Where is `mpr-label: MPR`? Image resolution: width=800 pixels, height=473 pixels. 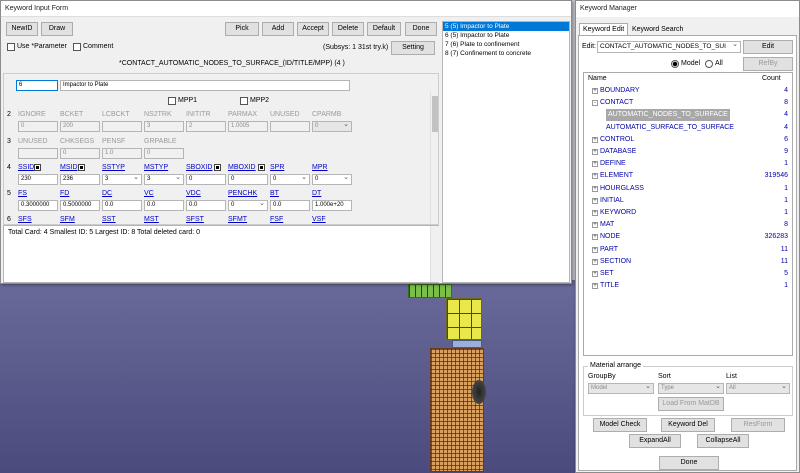 mpr-label: MPR is located at coordinates (320, 167).